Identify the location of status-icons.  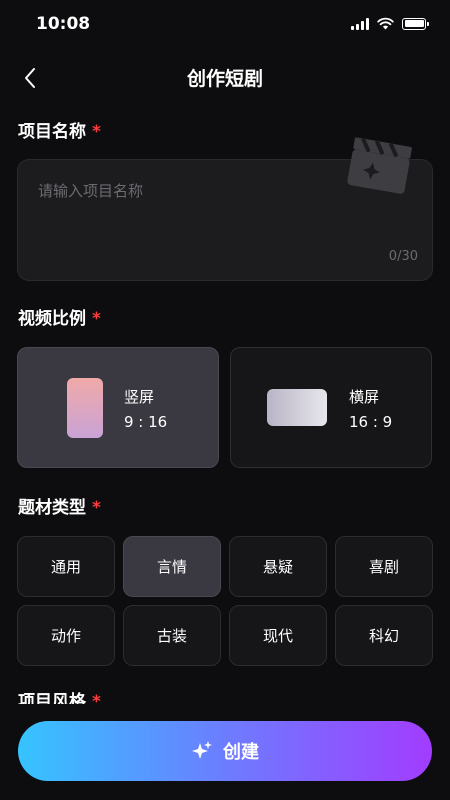
(390, 23).